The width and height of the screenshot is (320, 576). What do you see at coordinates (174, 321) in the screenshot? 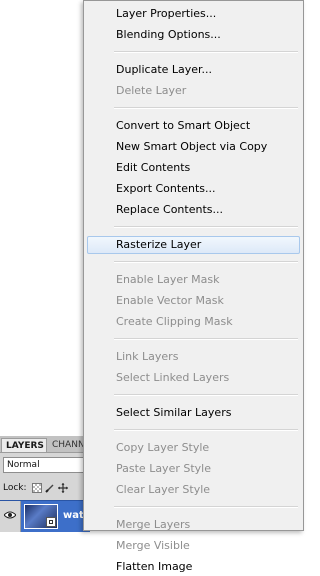
I see `menu-item-create-clipping-mask: Create Clipping Mask` at bounding box center [174, 321].